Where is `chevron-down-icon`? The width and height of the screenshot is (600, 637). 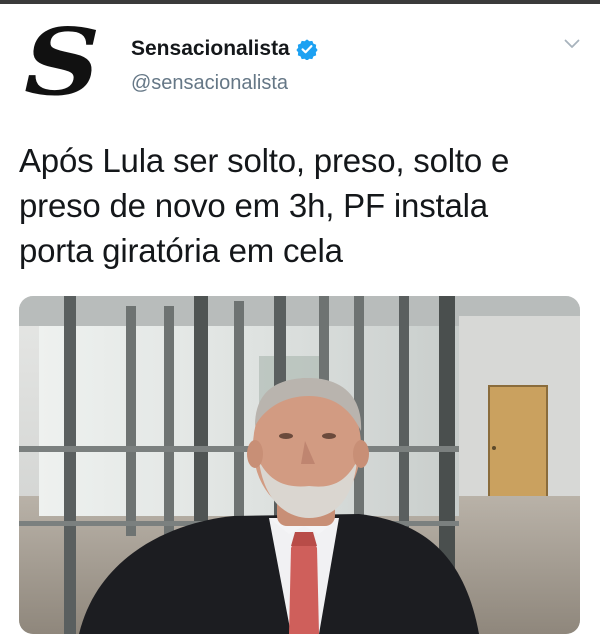
chevron-down-icon is located at coordinates (572, 43).